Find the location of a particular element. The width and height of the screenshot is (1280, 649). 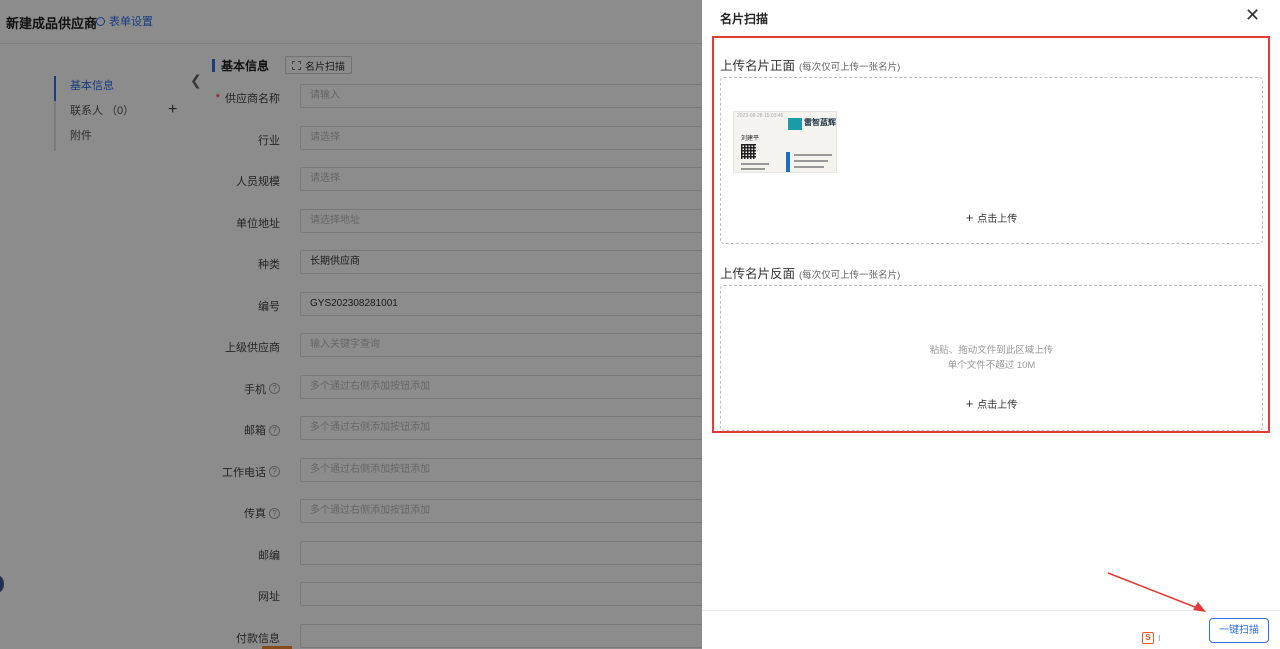

card-accent-bar is located at coordinates (788, 162).